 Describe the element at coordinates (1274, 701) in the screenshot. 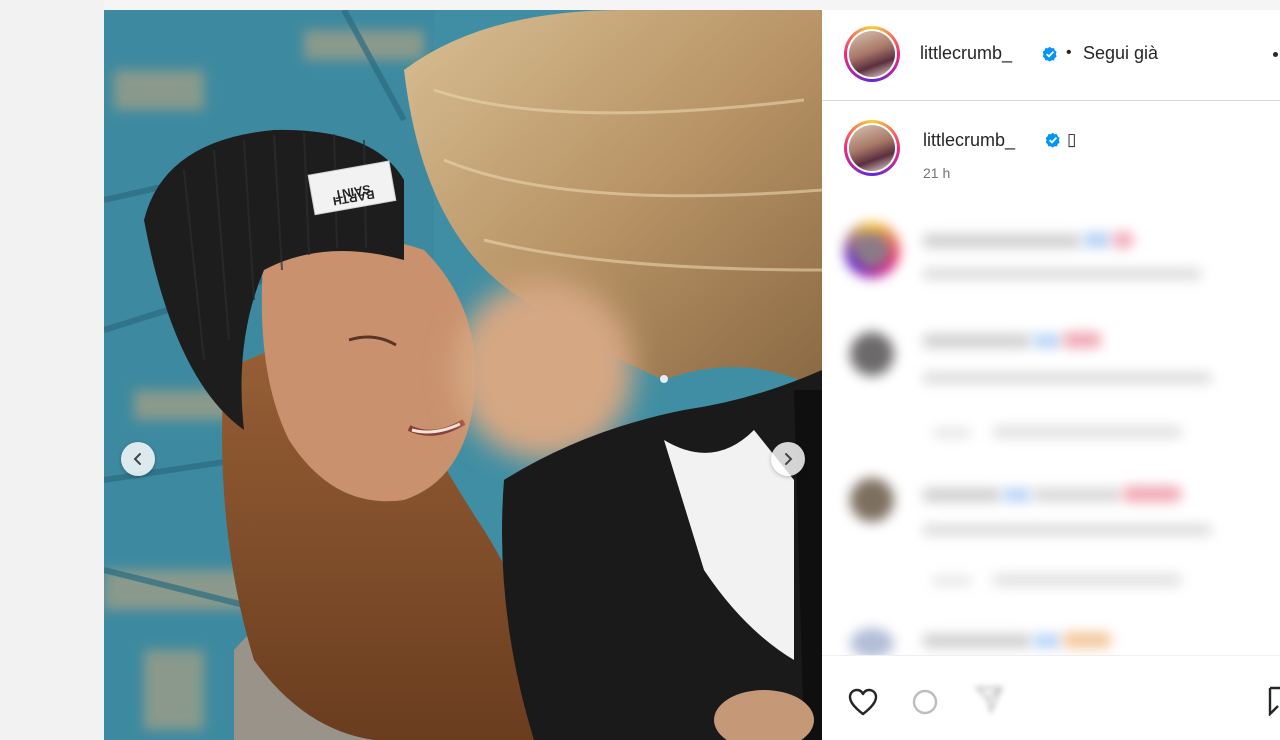

I see `bookmark-icon` at that location.